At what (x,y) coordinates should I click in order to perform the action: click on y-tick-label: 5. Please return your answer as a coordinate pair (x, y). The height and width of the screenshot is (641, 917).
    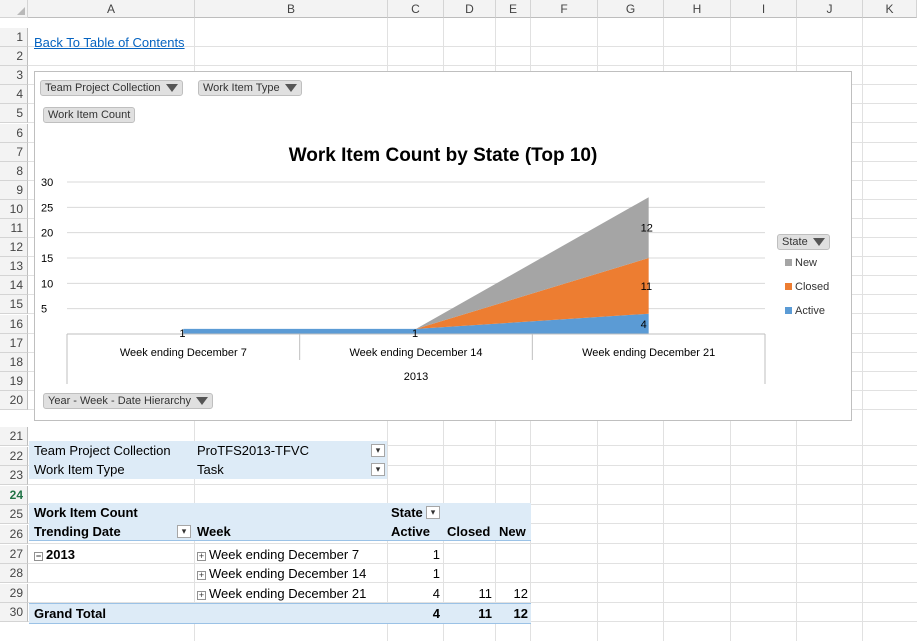
    Looking at the image, I should click on (44, 310).